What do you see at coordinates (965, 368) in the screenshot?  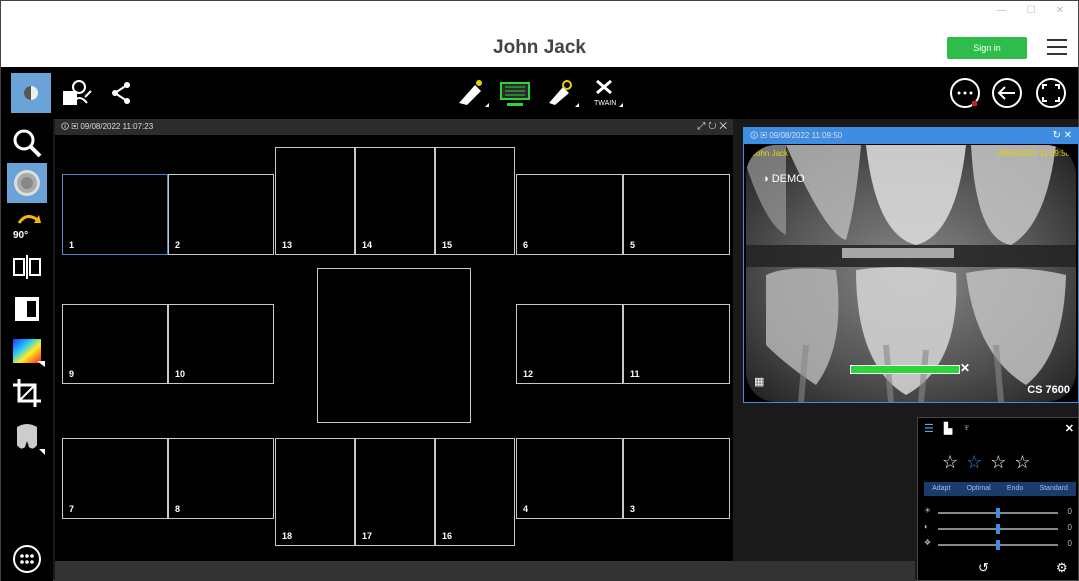 I see `cancel-acquisition-icon: ✕` at bounding box center [965, 368].